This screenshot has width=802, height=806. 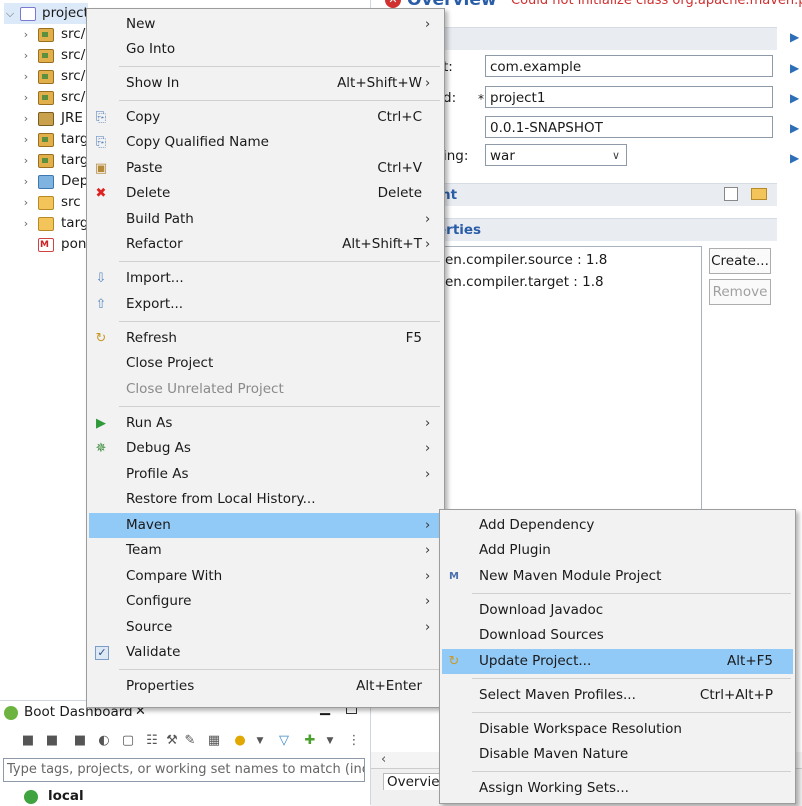 I want to click on folder-open-icon, so click(x=759, y=194).